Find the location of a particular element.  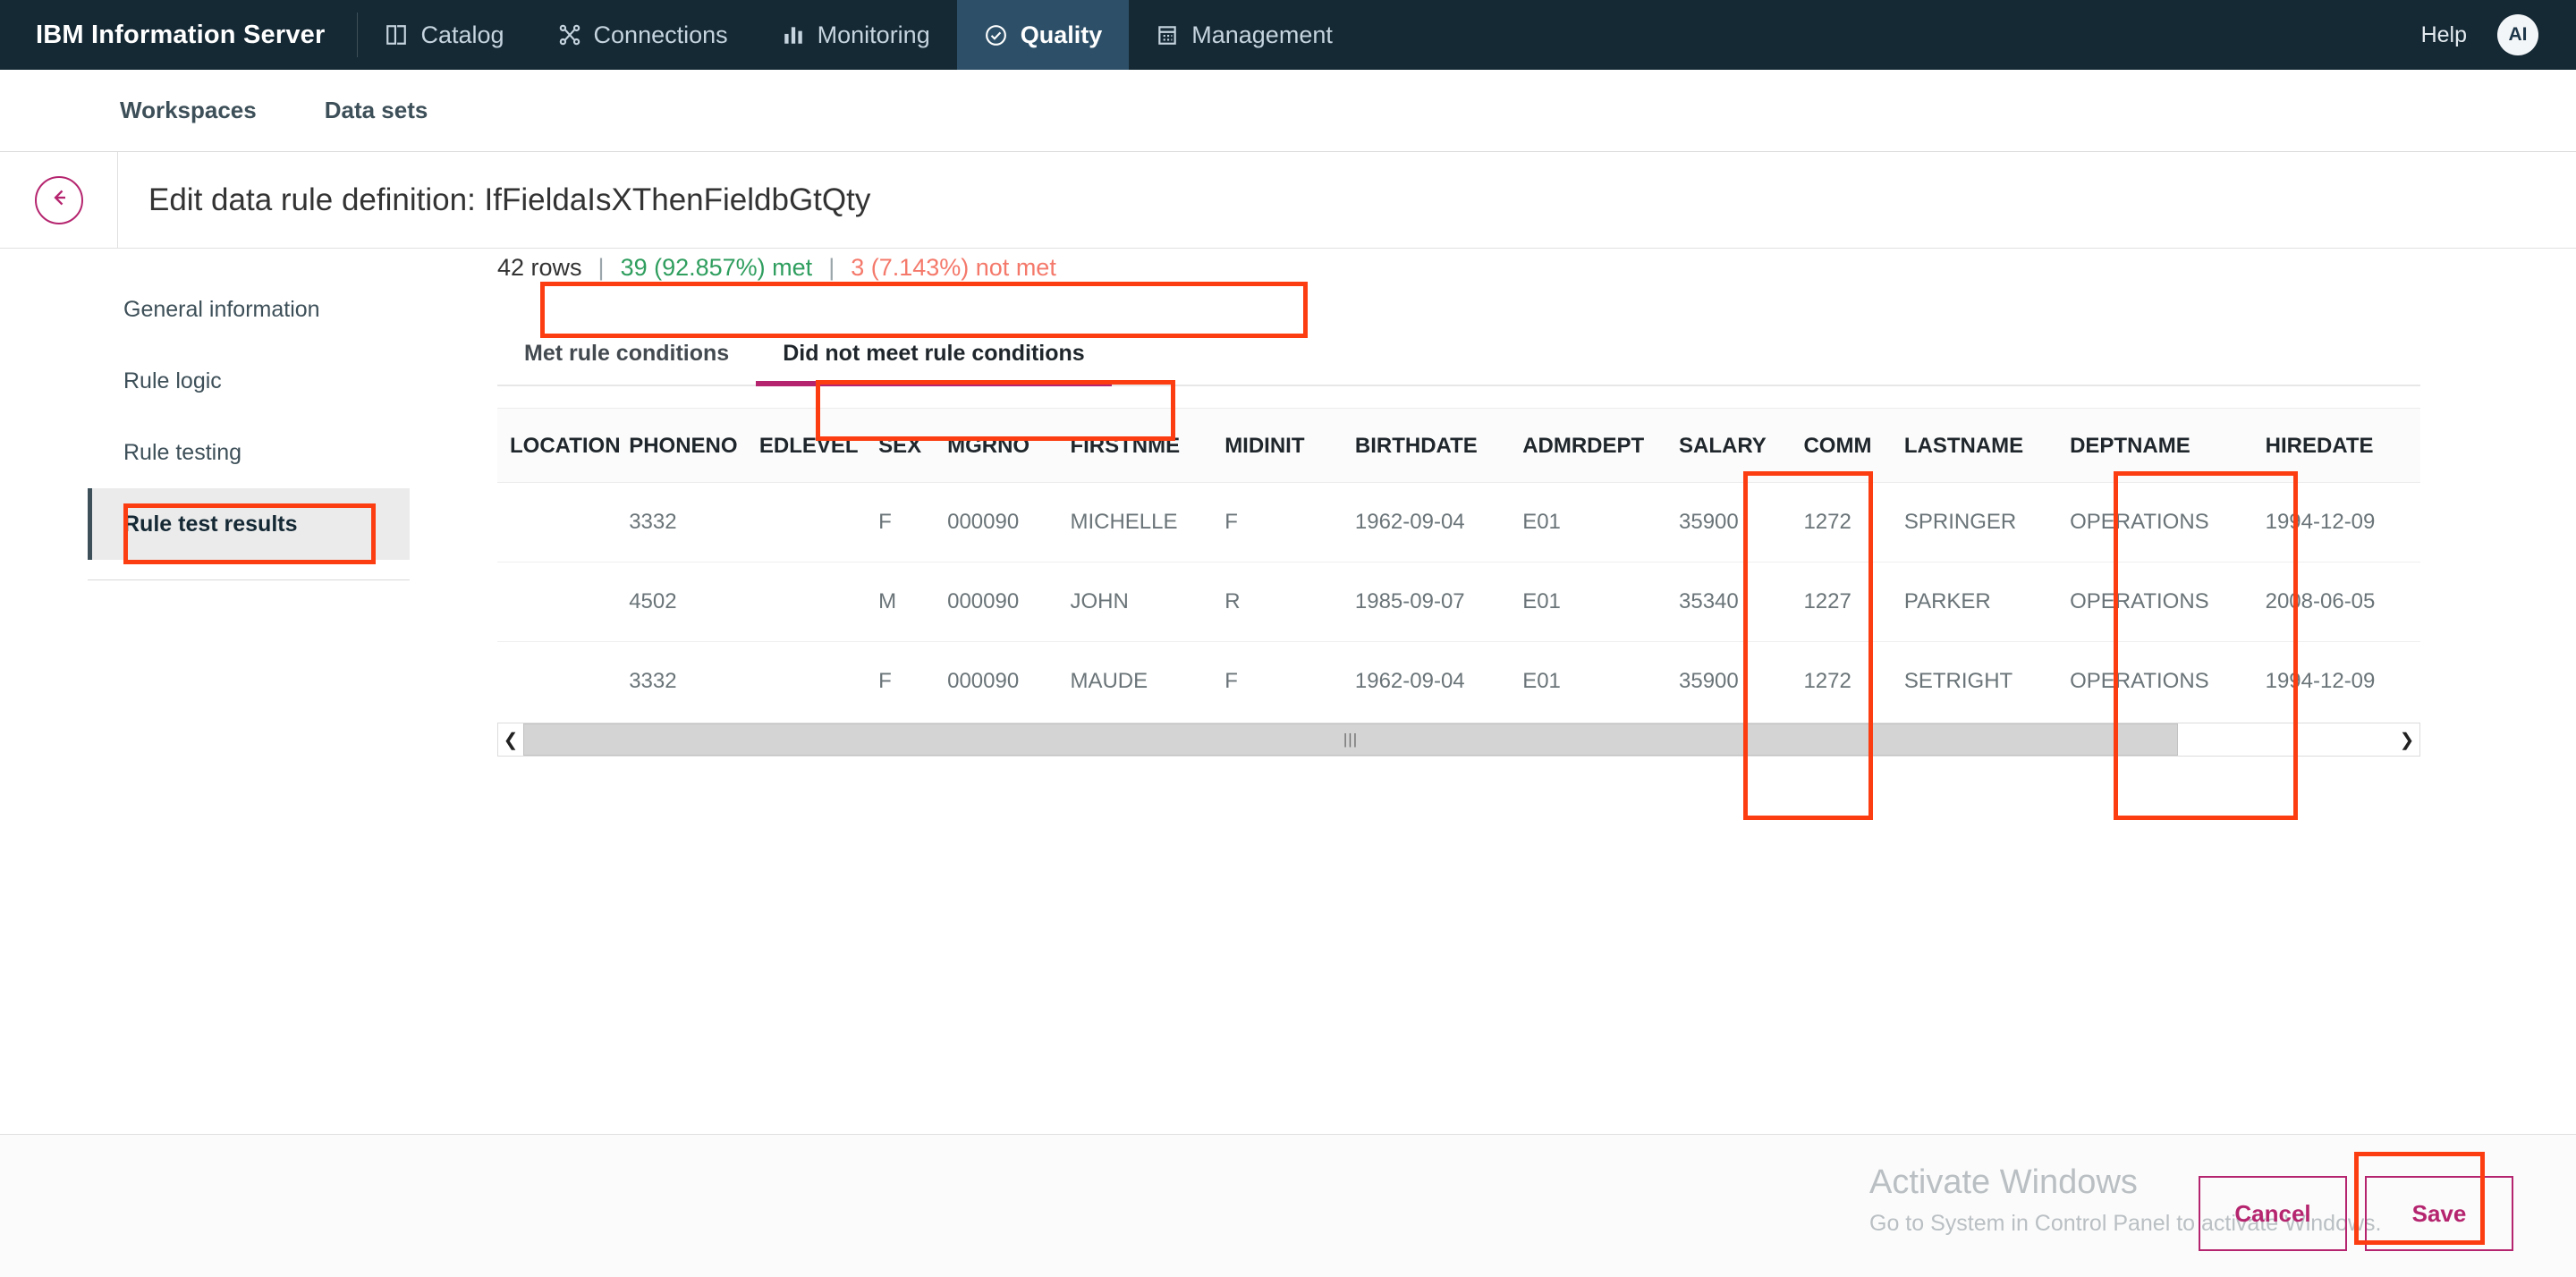

nav-item-management: Management is located at coordinates (1244, 35).